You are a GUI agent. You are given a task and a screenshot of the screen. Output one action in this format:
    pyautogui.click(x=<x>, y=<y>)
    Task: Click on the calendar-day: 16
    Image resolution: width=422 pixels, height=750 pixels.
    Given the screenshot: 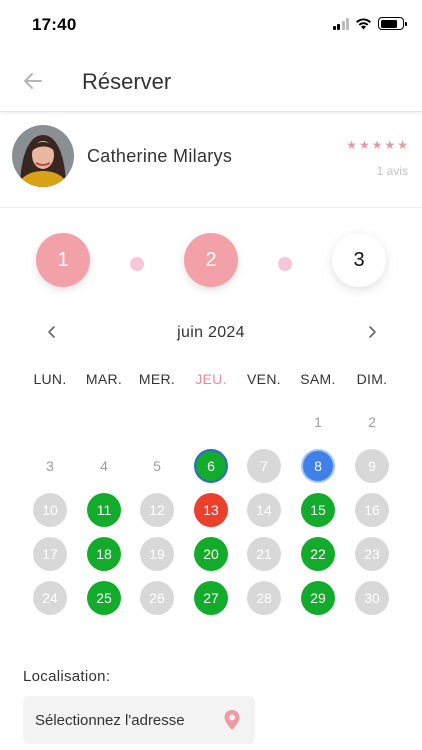 What is the action you would take?
    pyautogui.click(x=372, y=510)
    